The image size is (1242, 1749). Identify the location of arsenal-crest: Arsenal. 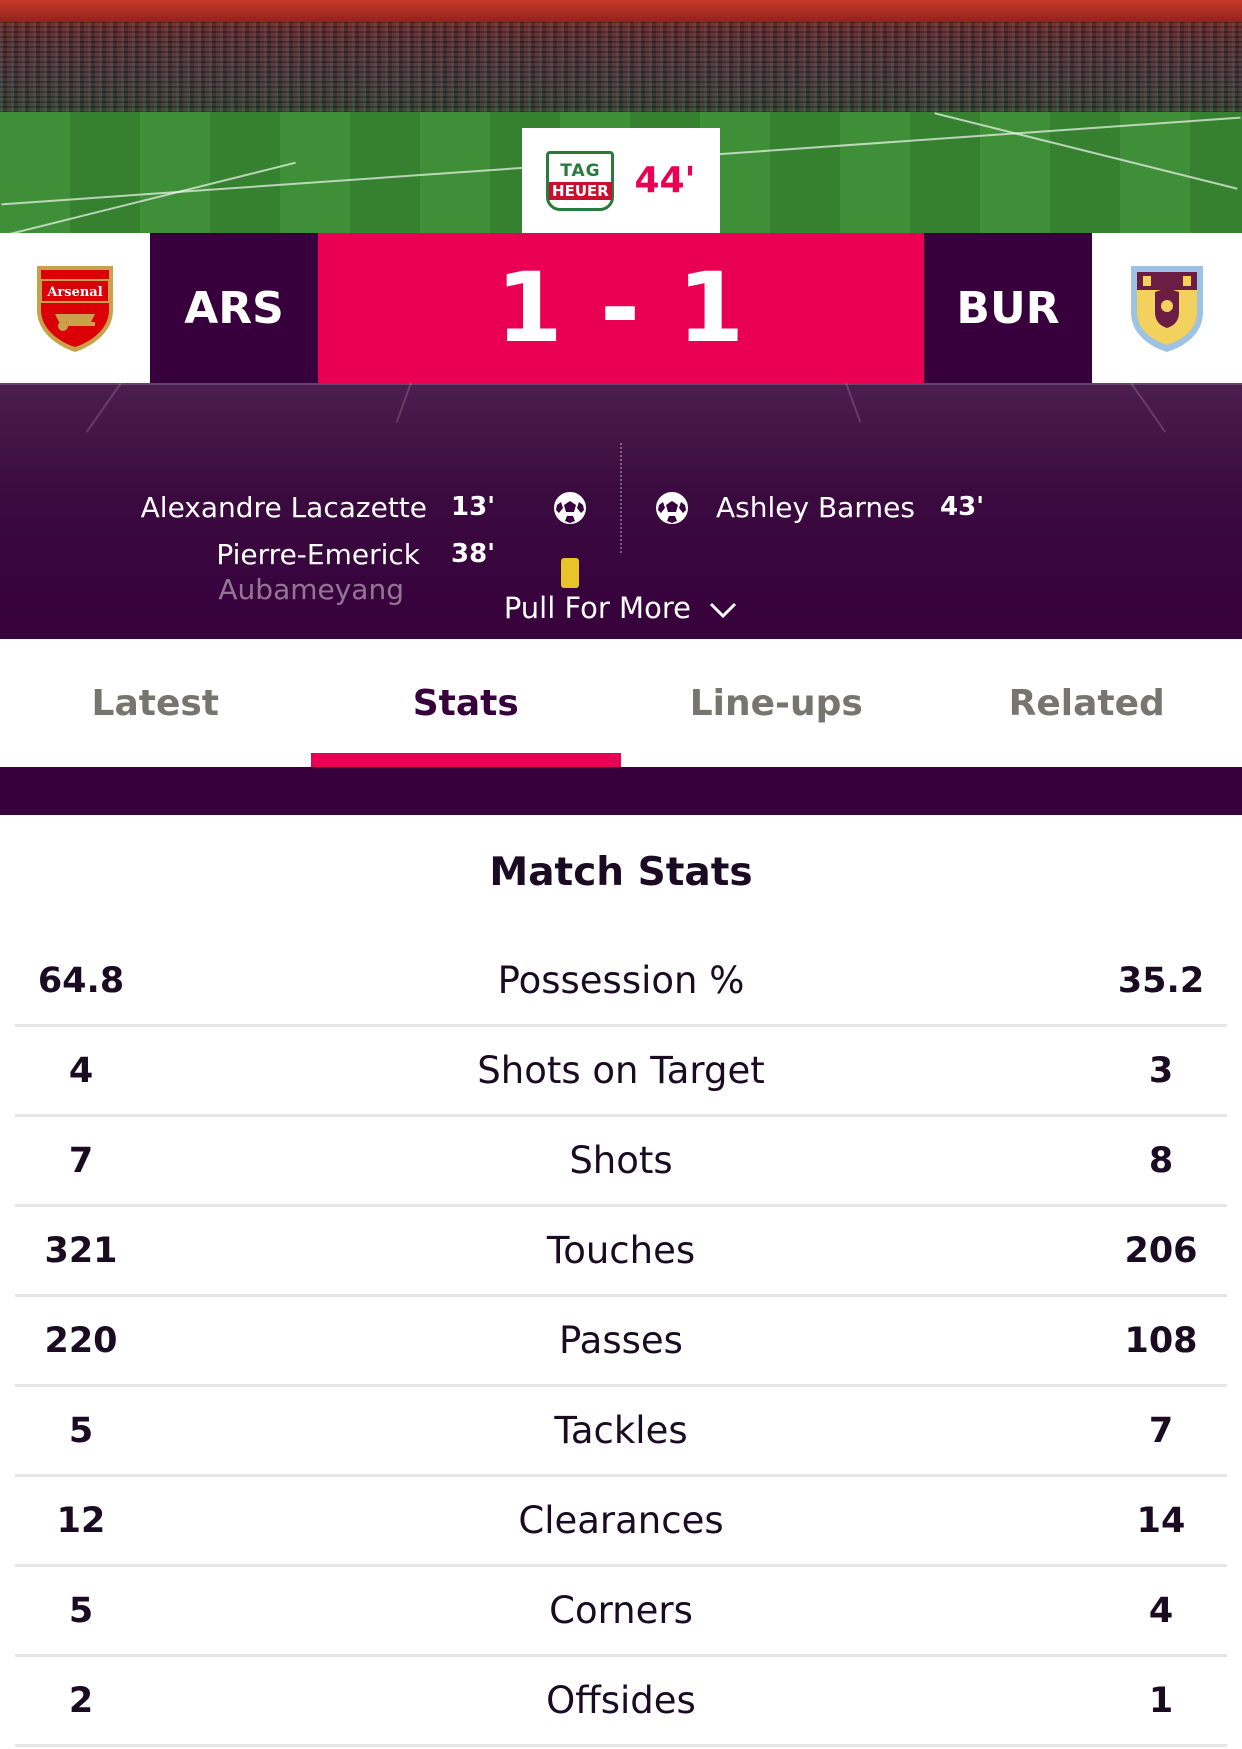
(75, 309).